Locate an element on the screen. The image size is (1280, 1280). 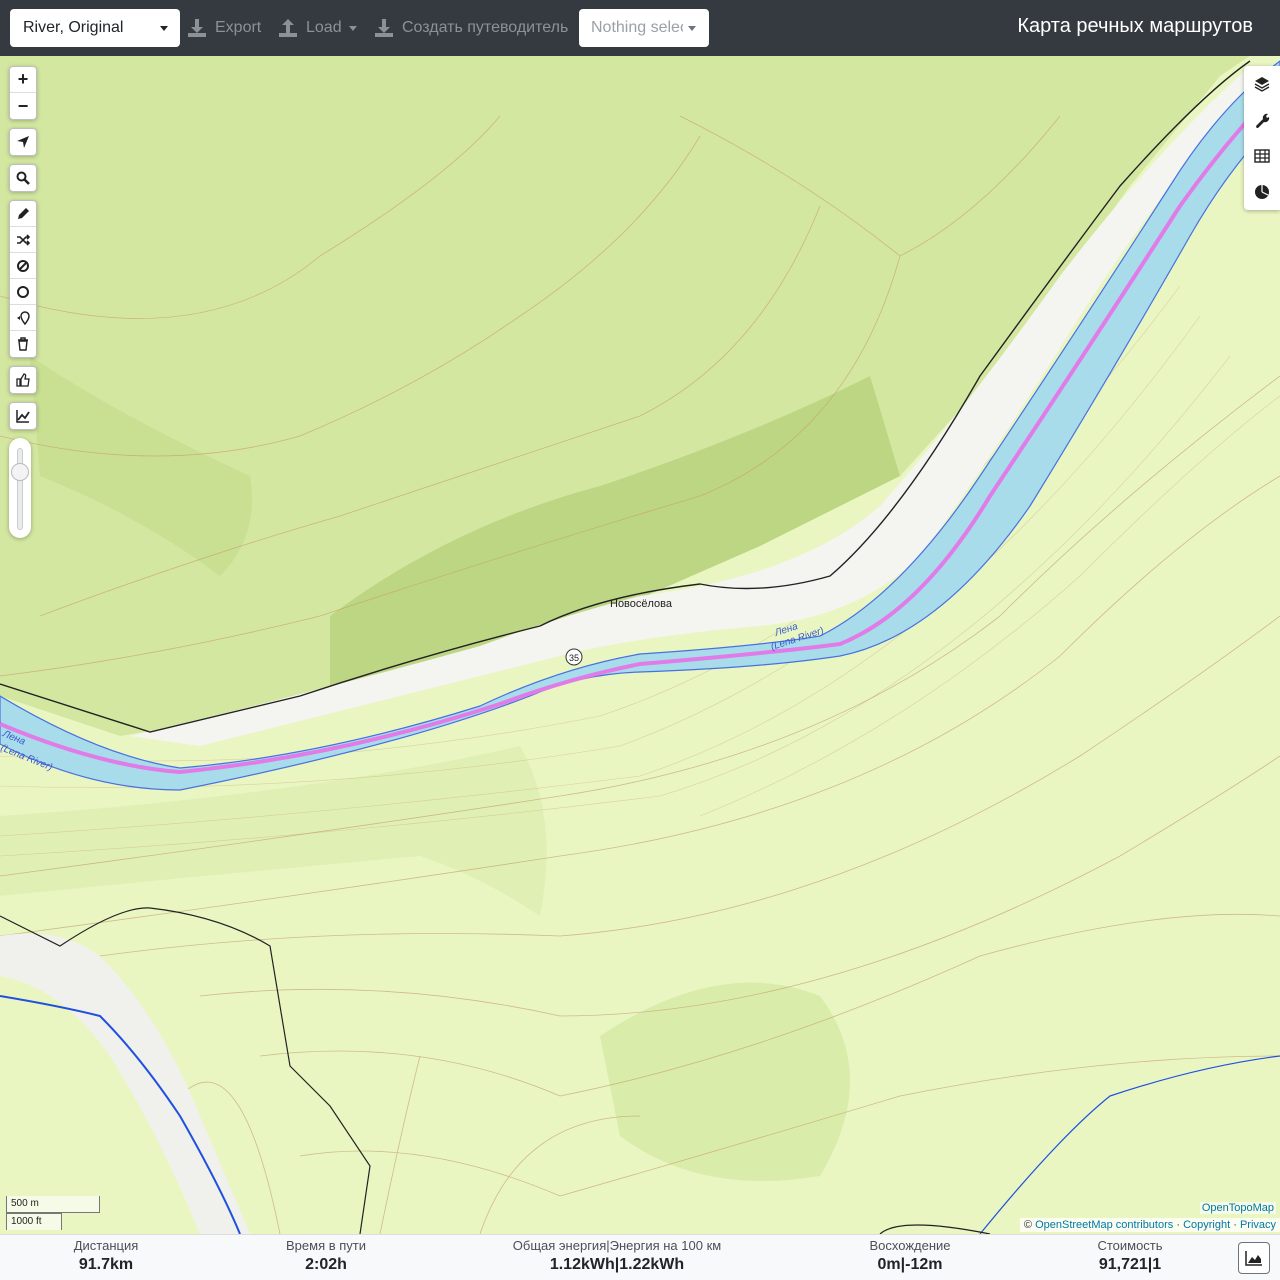
stat-value: -12 is located at coordinates (917, 1264).